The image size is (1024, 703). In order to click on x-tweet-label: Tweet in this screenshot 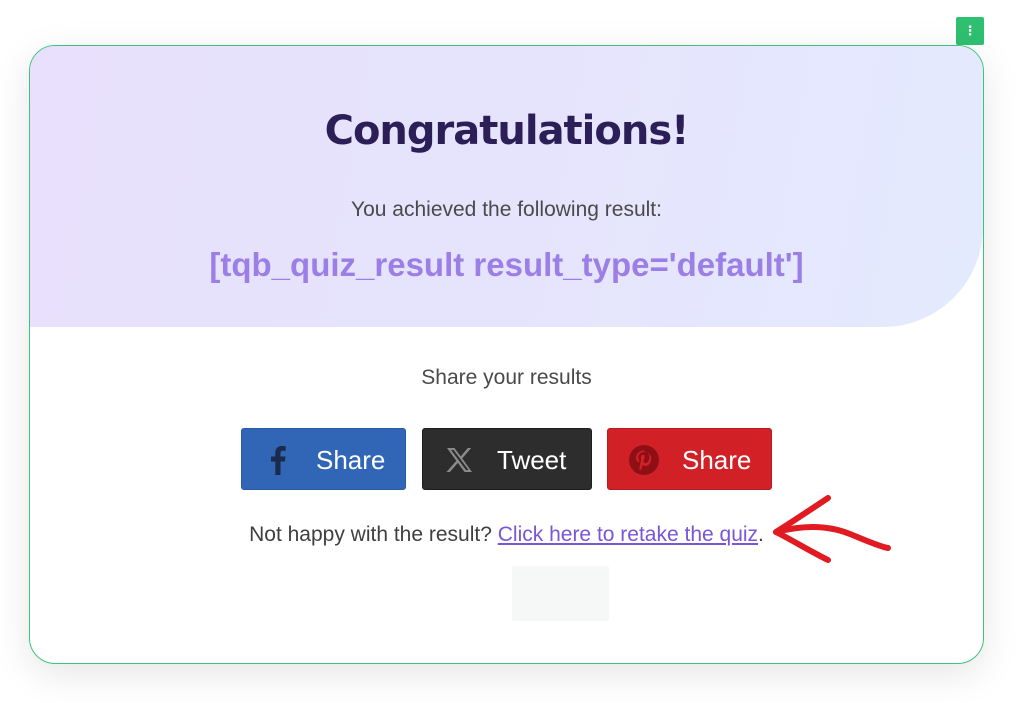, I will do `click(532, 460)`.